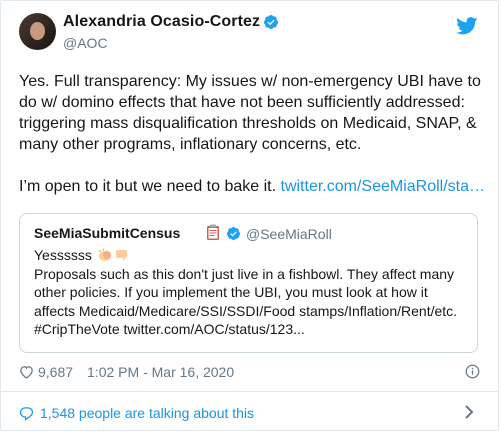 The image size is (501, 433). Describe the element at coordinates (472, 371) in the screenshot. I see `info-icon` at that location.